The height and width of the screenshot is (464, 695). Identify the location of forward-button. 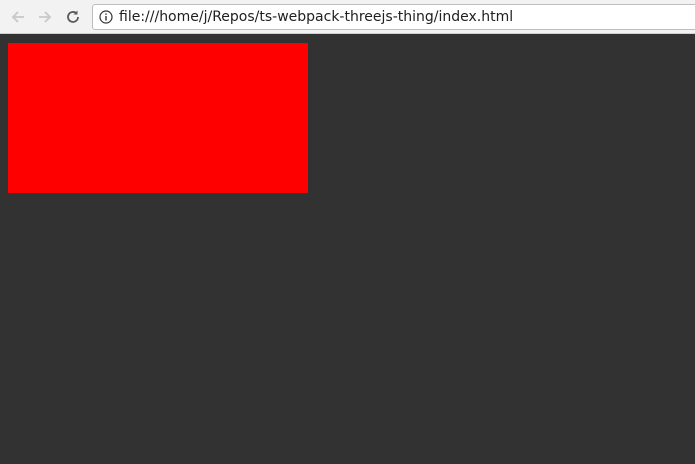
(45, 17).